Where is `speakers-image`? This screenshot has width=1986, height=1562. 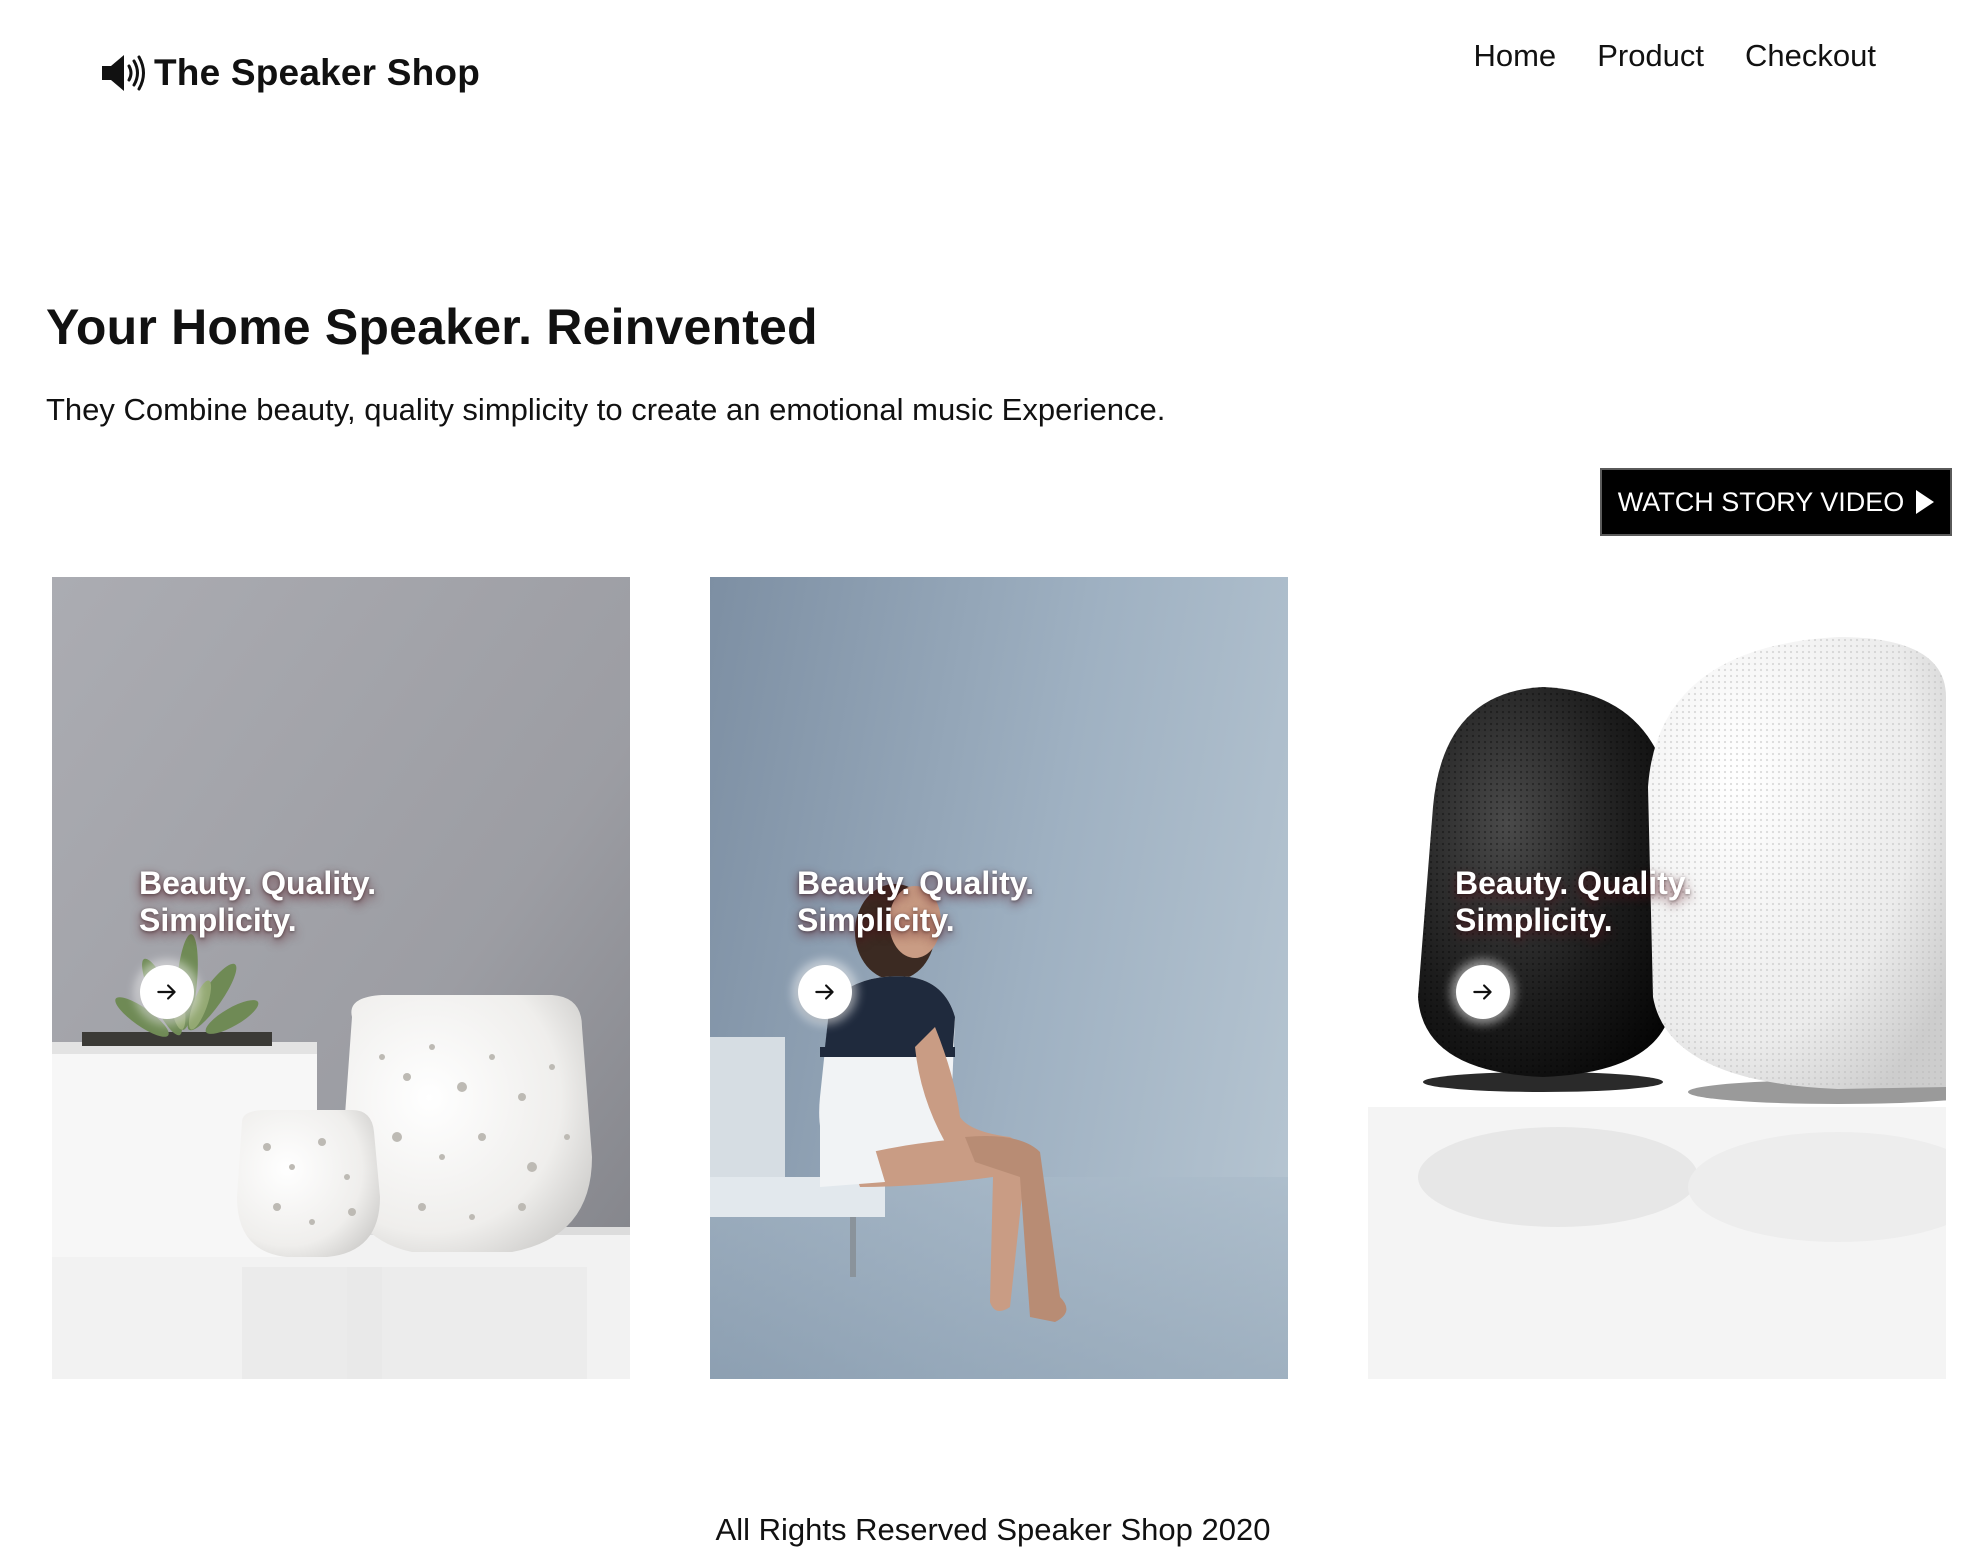
speakers-image is located at coordinates (1657, 978).